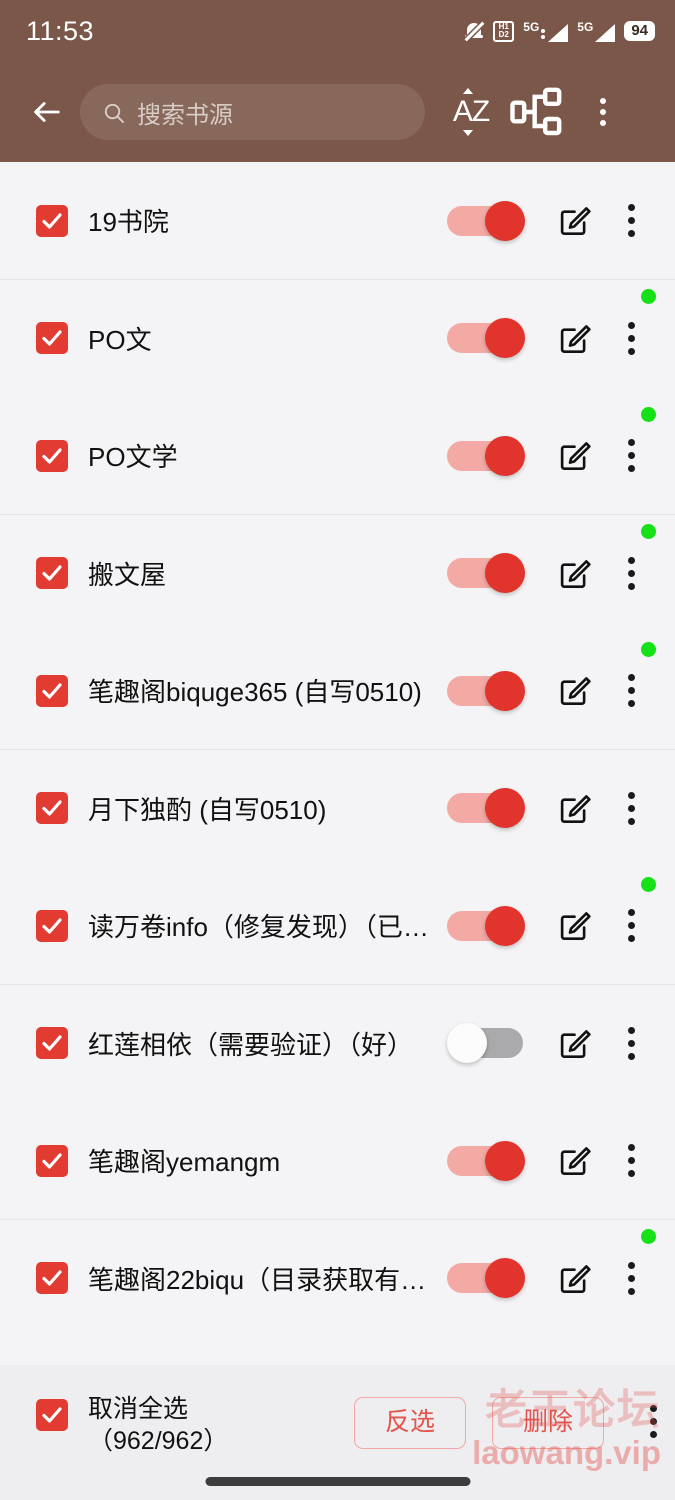 The height and width of the screenshot is (1500, 675). I want to click on select-all-label: 取消全选 （962/962）, so click(158, 1425).